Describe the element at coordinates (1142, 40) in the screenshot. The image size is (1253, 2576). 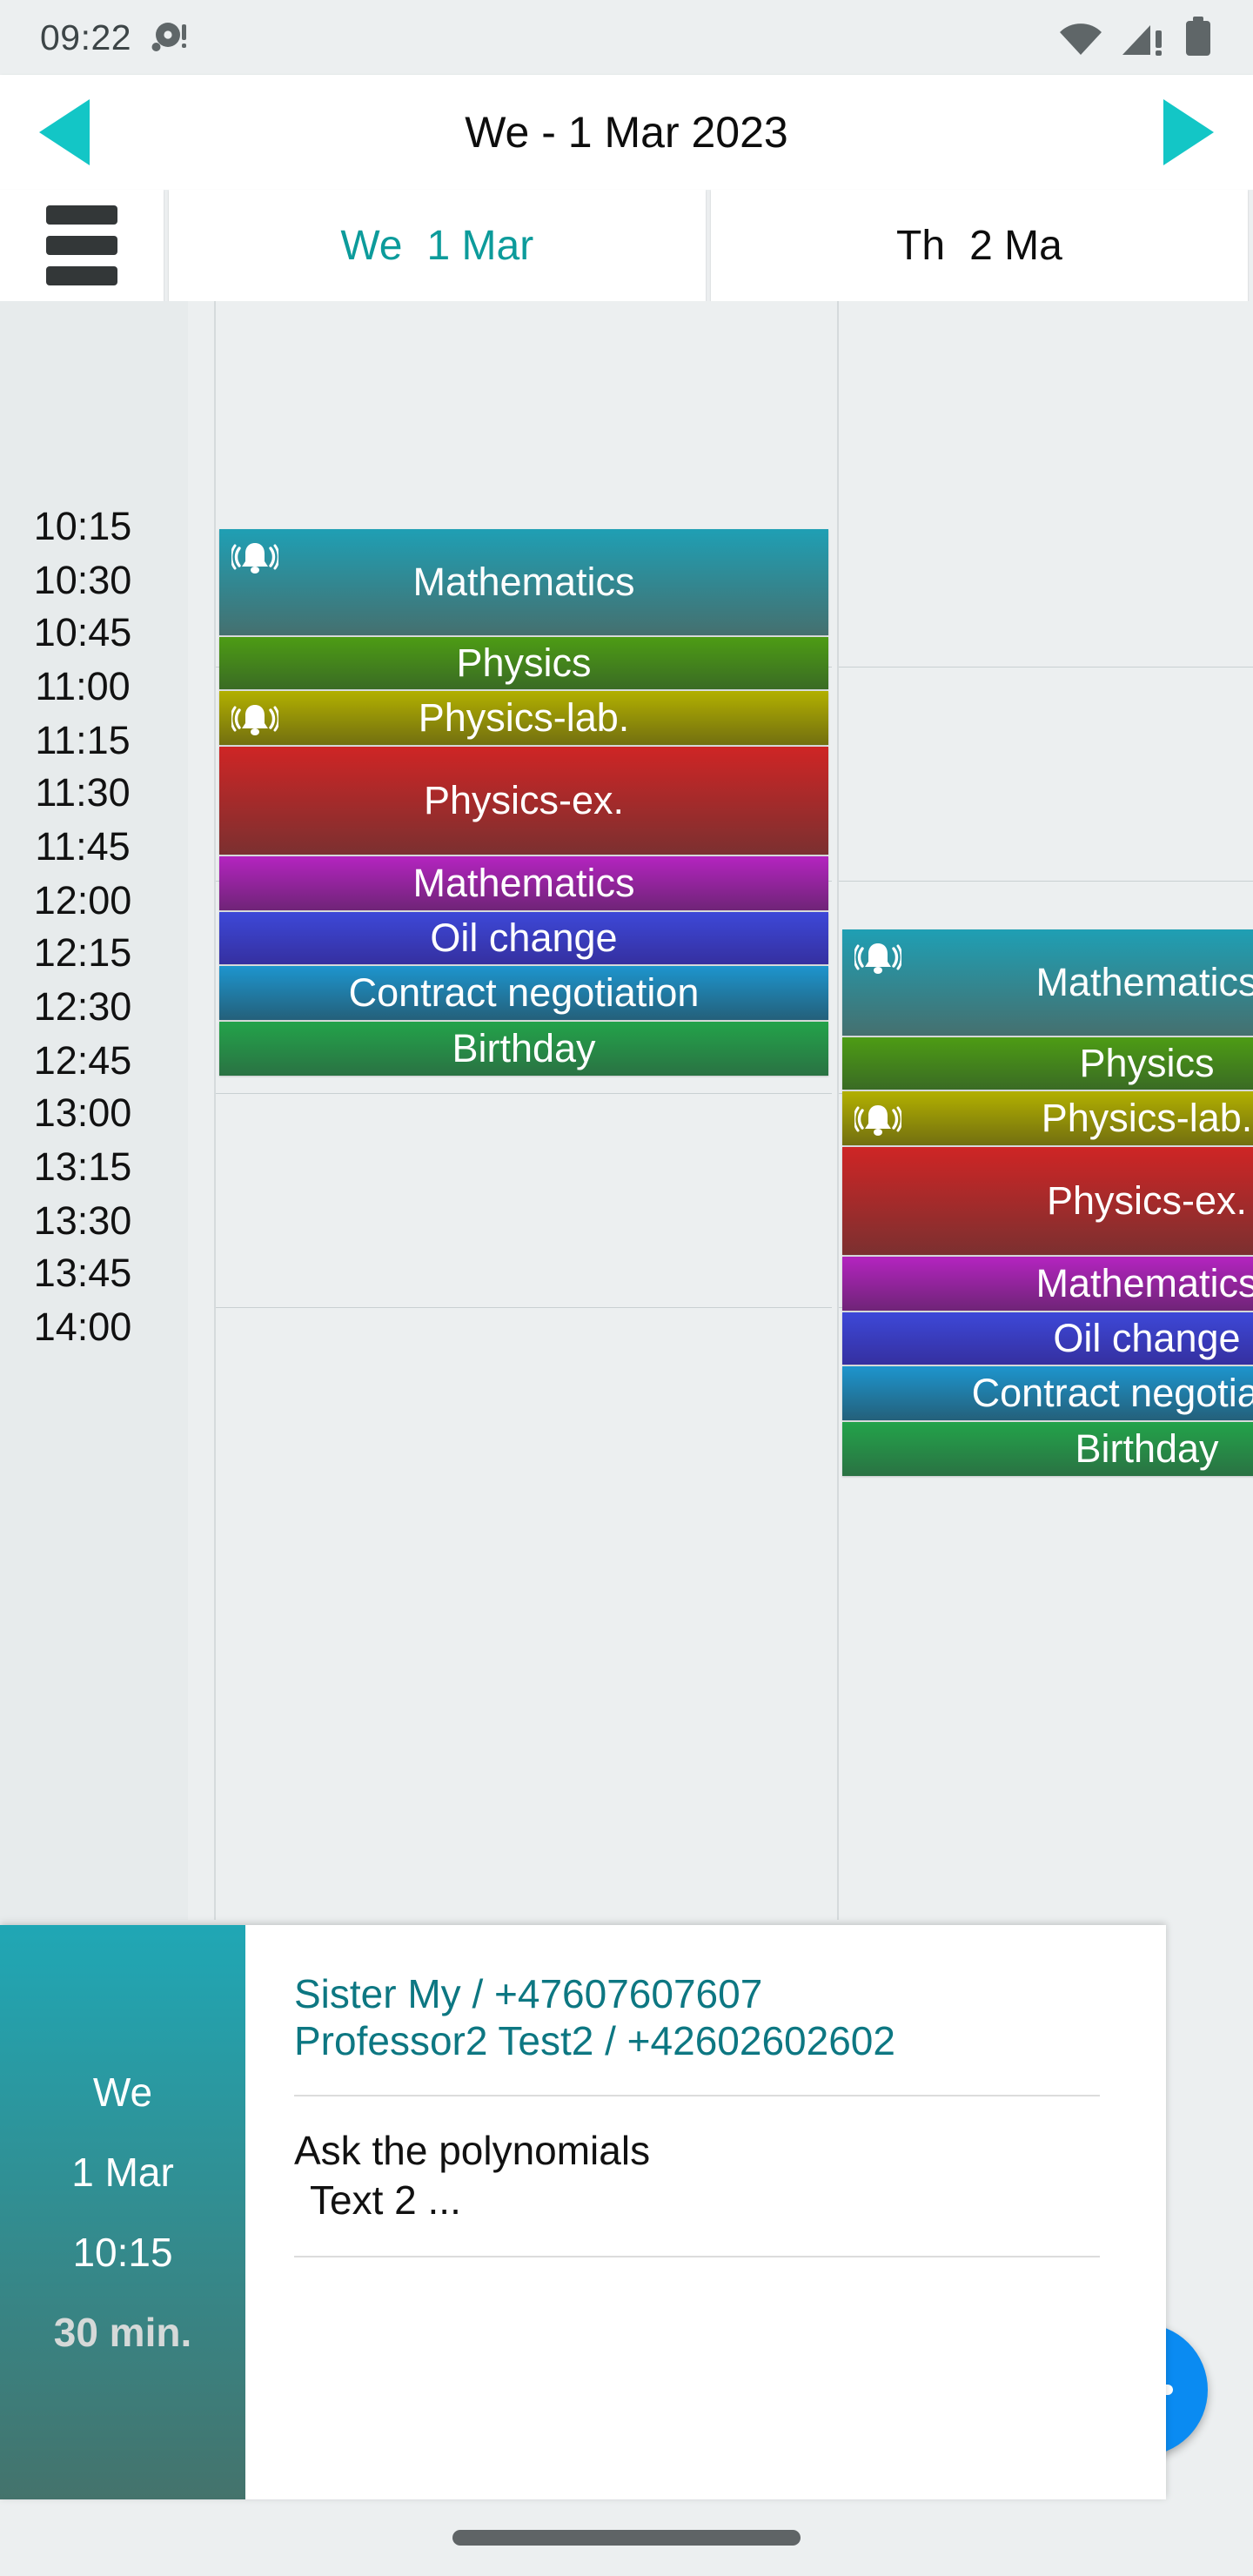
I see `cellular-signal-warning-icon` at that location.